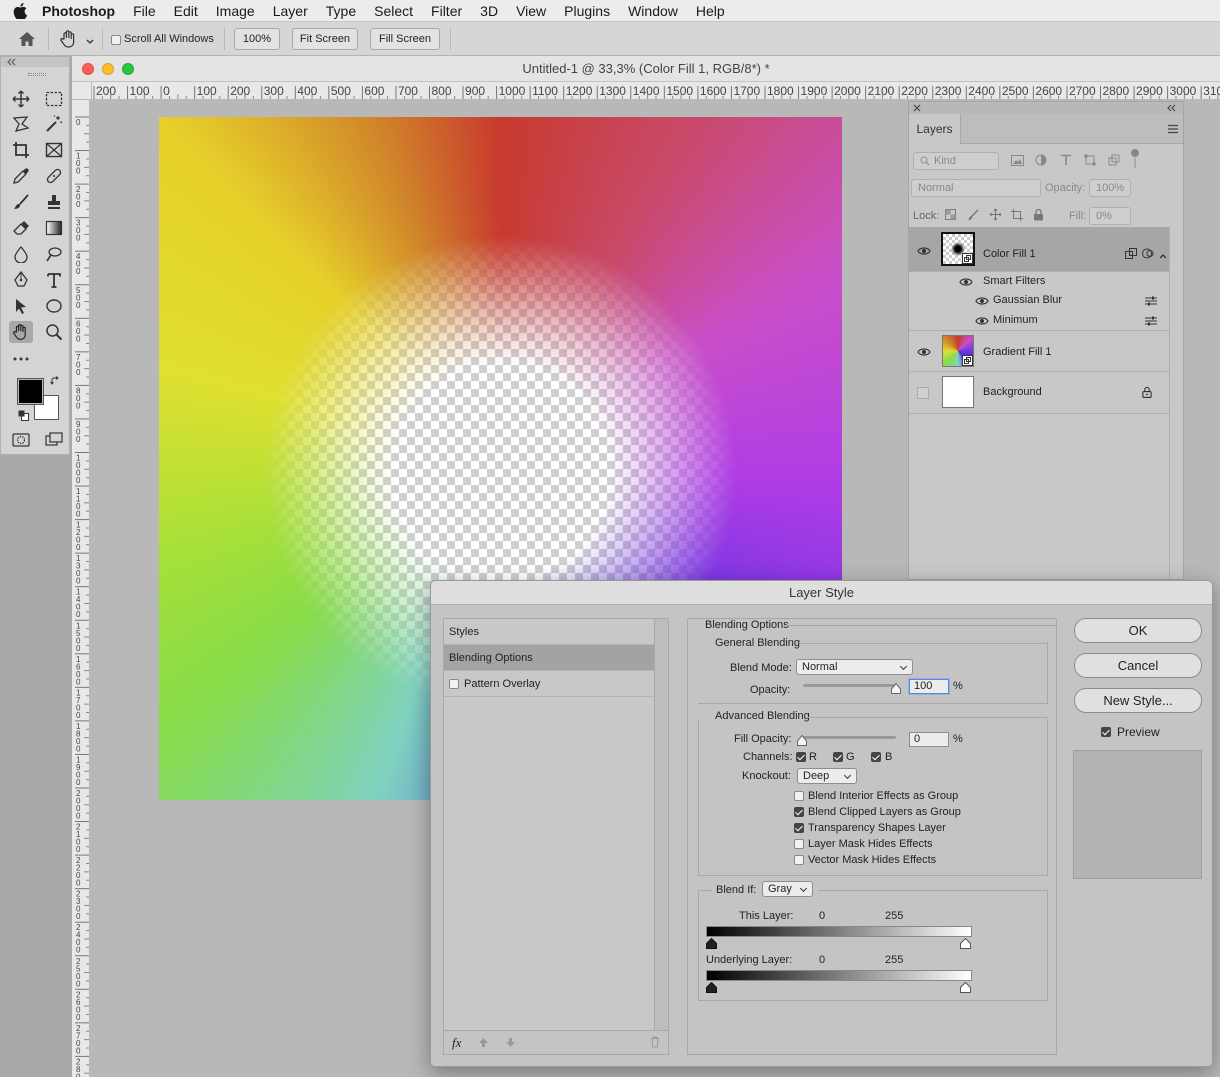 This screenshot has width=1220, height=1077. I want to click on ok-button: OK, so click(1138, 630).